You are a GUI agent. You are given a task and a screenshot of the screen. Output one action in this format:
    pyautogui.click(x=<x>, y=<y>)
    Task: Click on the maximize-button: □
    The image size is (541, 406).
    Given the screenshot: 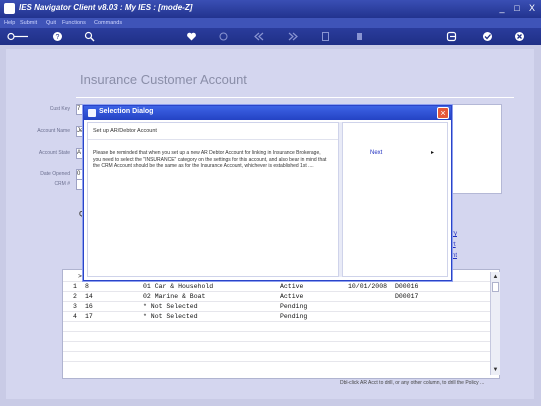 What is the action you would take?
    pyautogui.click(x=517, y=8)
    